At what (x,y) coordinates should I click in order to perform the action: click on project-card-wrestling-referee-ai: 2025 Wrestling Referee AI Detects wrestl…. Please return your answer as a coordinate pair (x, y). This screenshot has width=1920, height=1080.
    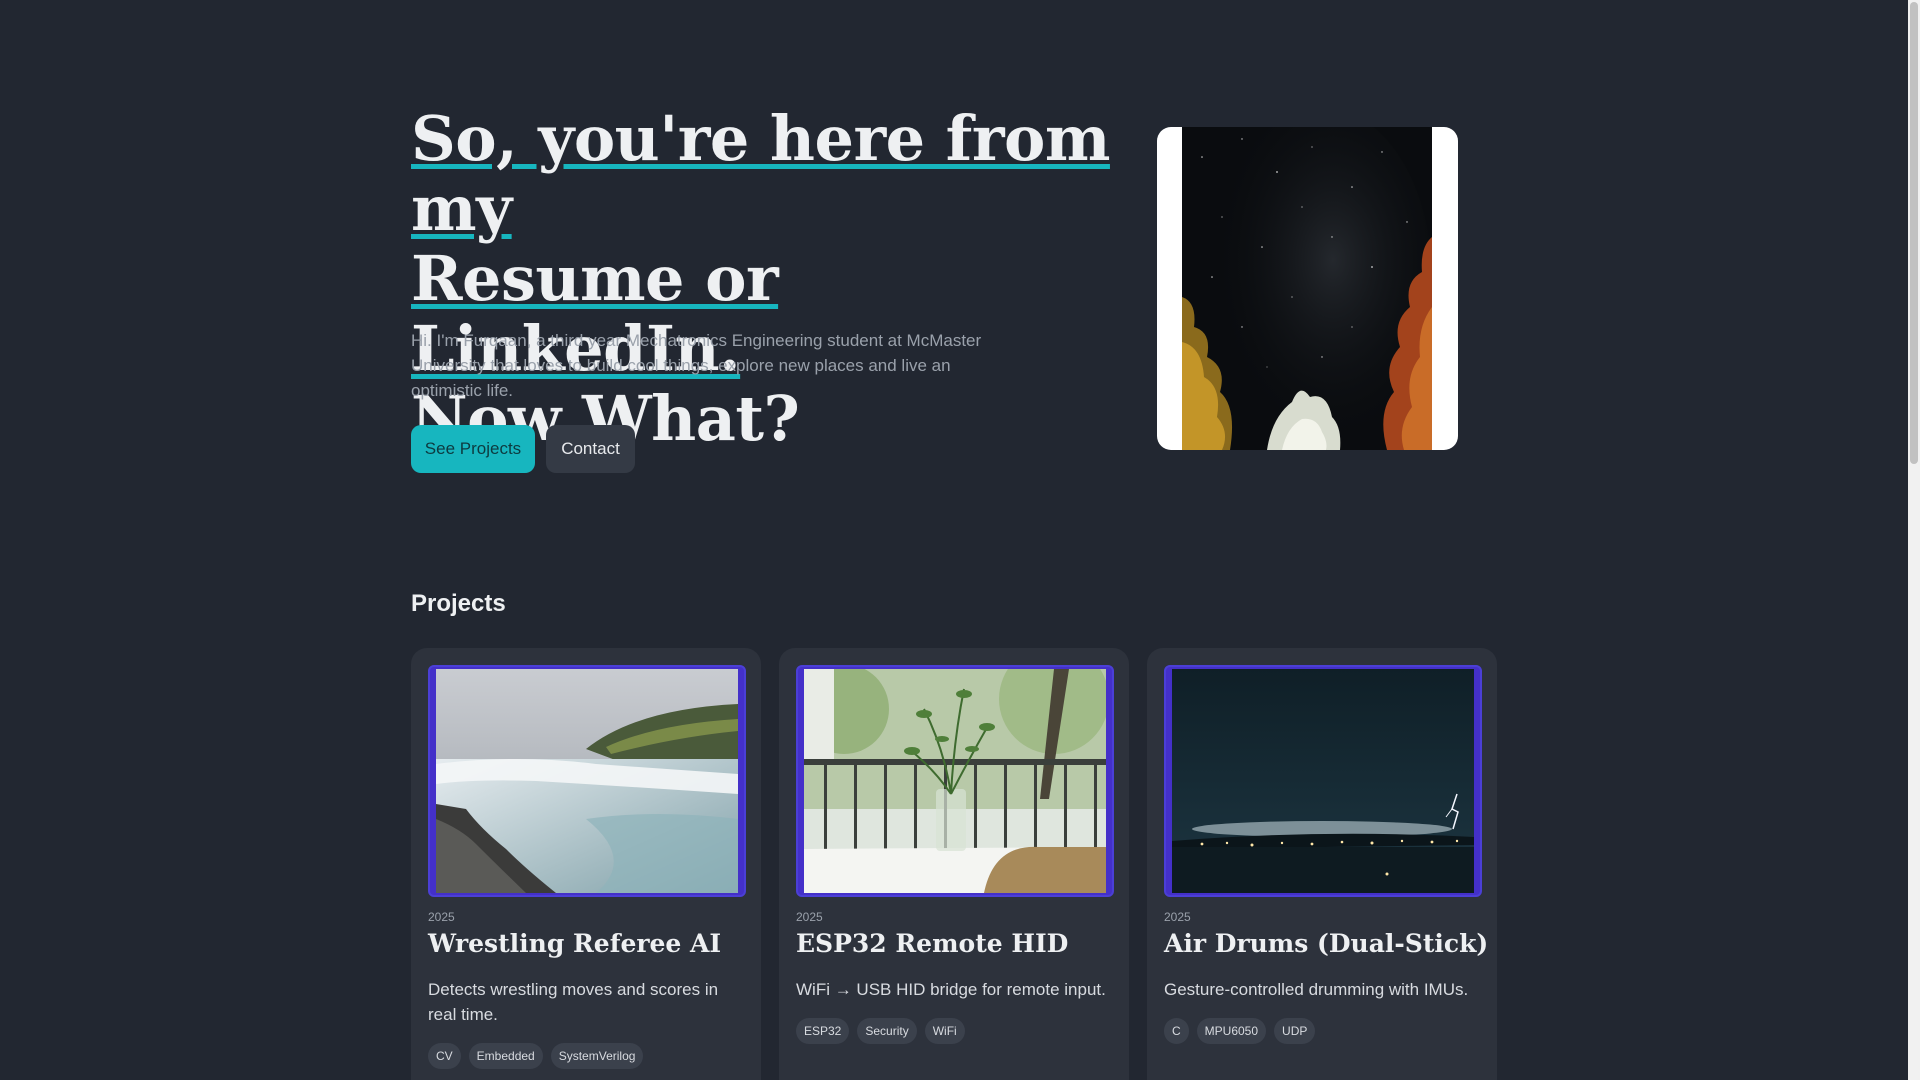
    Looking at the image, I should click on (586, 864).